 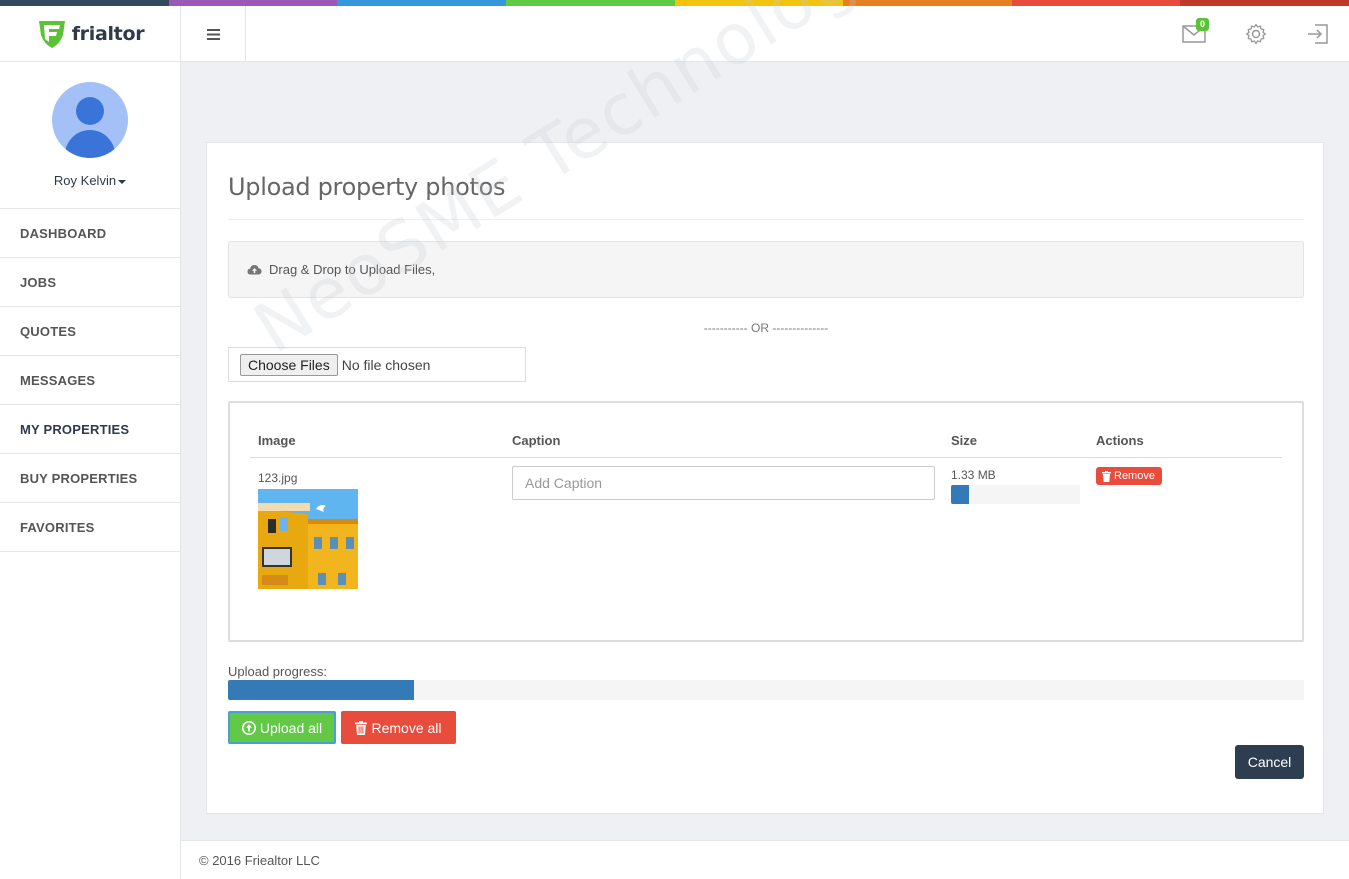 What do you see at coordinates (766, 219) in the screenshot?
I see `title-divider` at bounding box center [766, 219].